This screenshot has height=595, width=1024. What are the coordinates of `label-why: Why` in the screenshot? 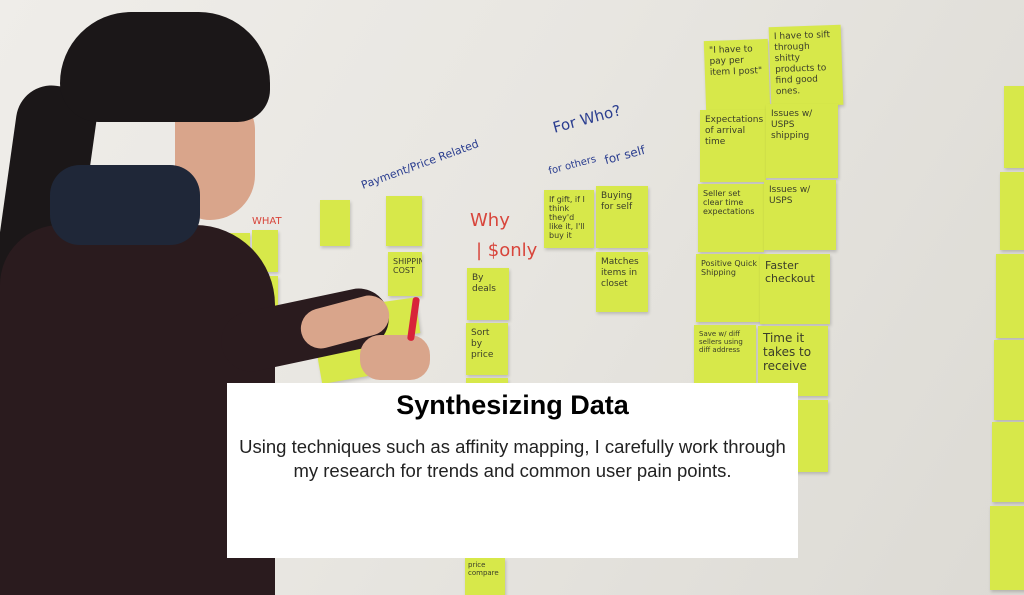 It's located at (490, 220).